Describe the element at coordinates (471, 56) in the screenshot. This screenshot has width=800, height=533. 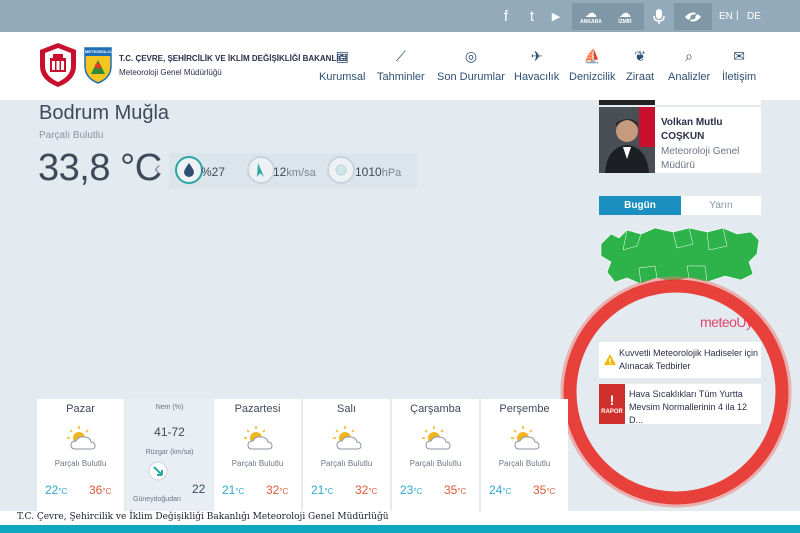
I see `check-circle-icon: ◎` at that location.